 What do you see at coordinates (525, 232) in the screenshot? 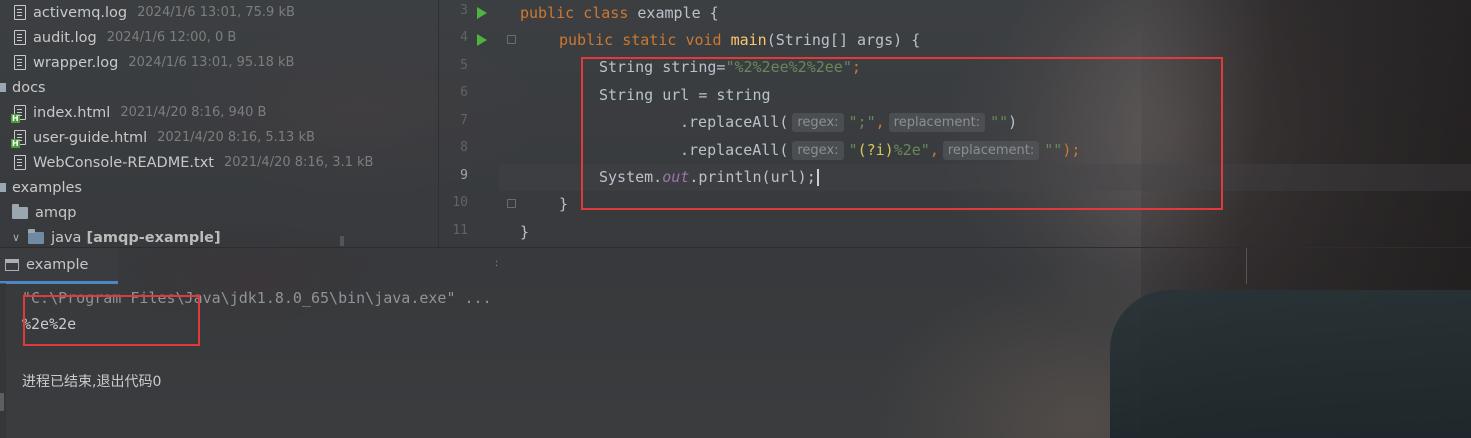
I see `code-line-11: }` at bounding box center [525, 232].